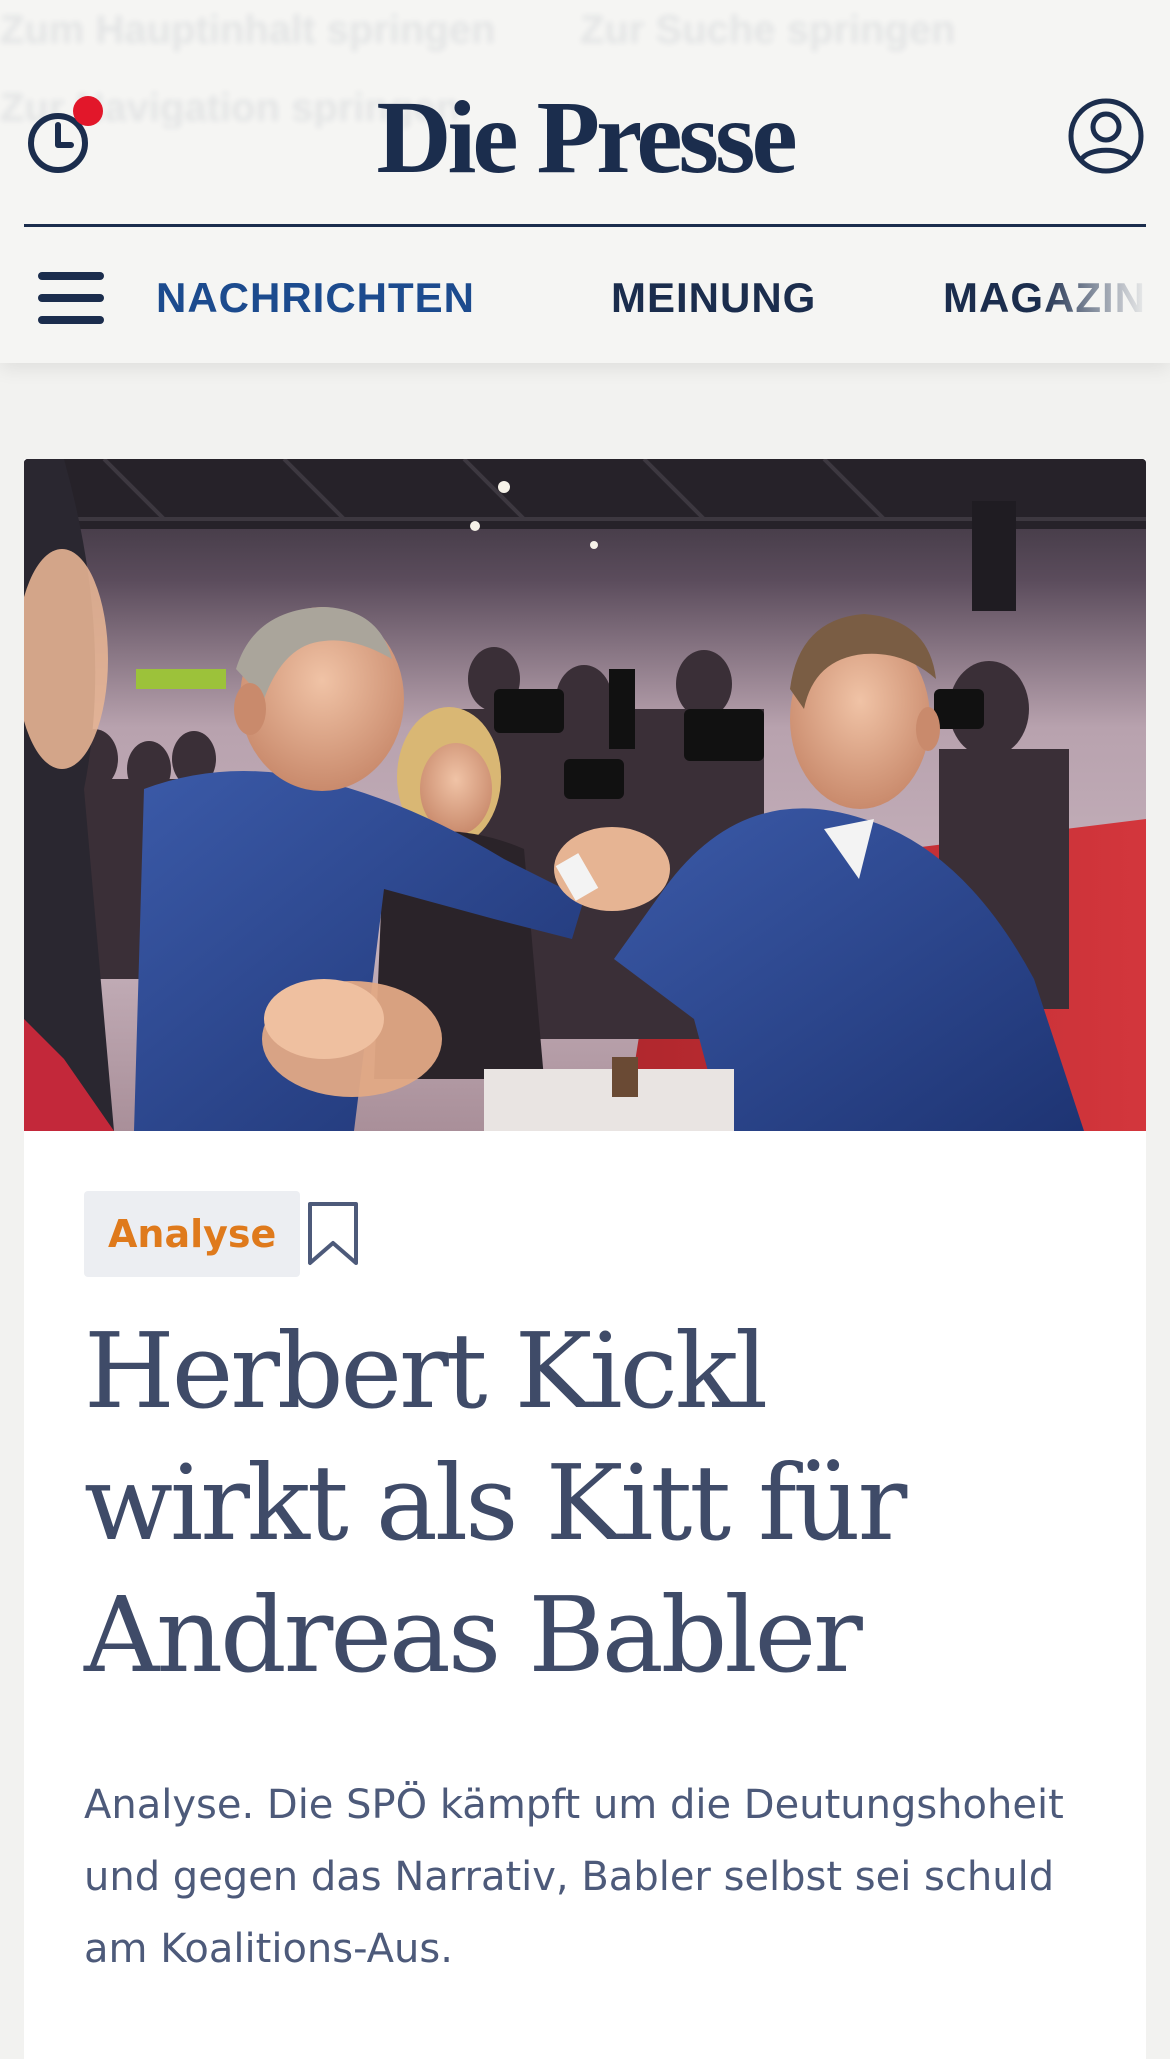 The width and height of the screenshot is (1170, 2059). I want to click on notification-dot, so click(88, 111).